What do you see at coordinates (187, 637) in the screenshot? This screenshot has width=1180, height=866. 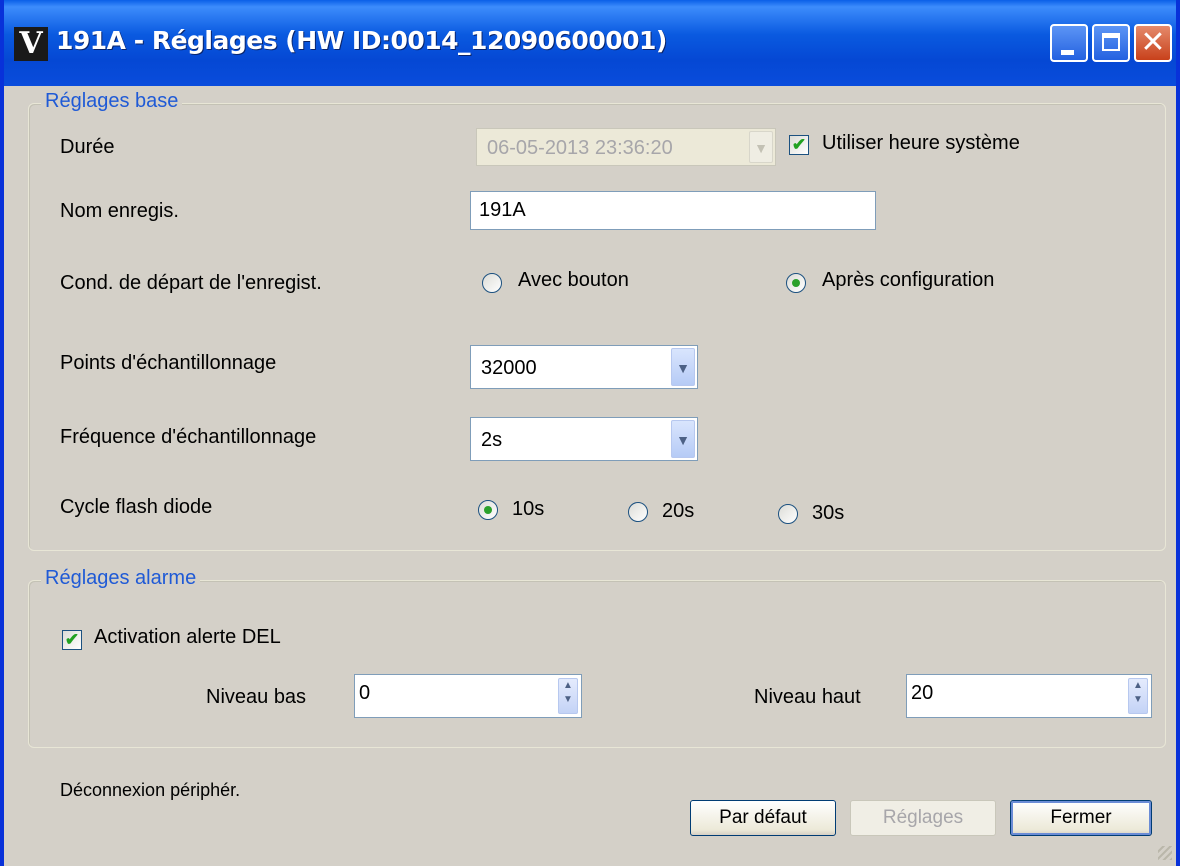 I see `led-alert-label: Activation alerte DEL` at bounding box center [187, 637].